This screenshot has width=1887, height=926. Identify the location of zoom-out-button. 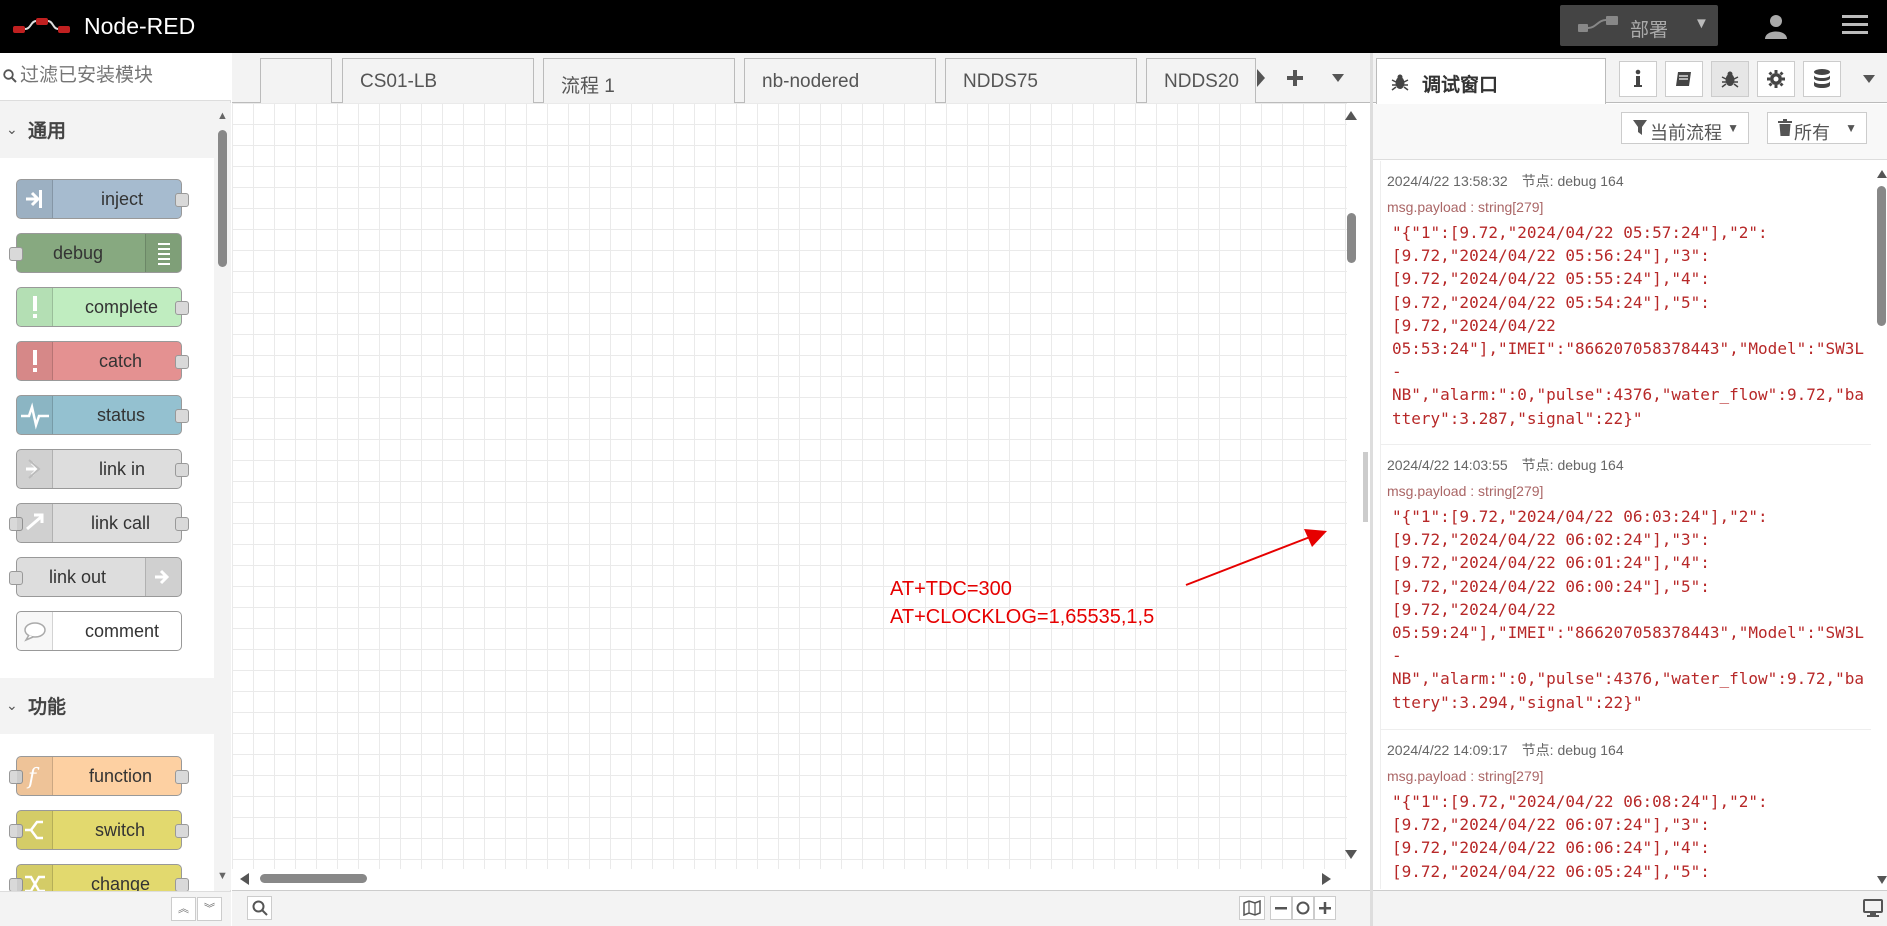
(1281, 908).